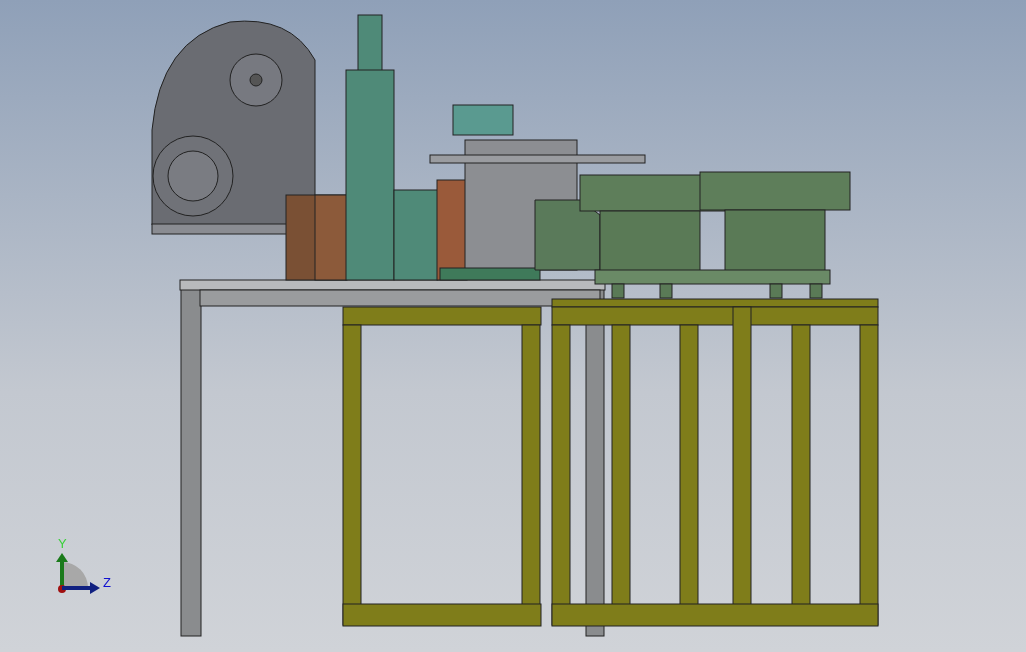 This screenshot has width=1026, height=652. Describe the element at coordinates (62, 543) in the screenshot. I see `axis-label: Y` at that location.